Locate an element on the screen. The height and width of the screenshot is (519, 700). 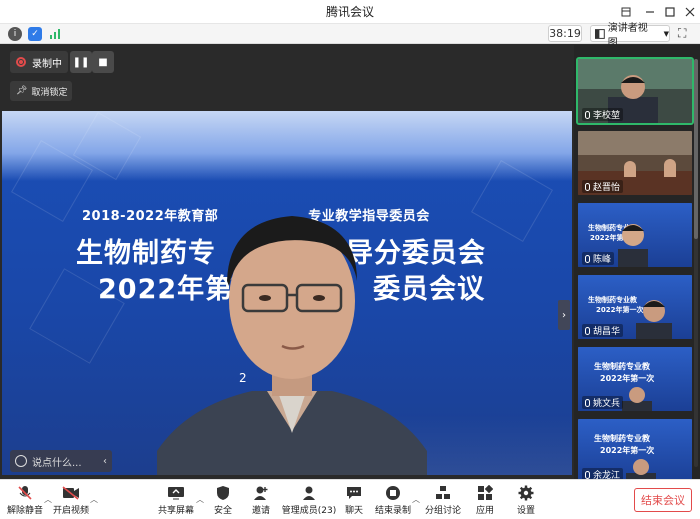
title-bar: 腾讯会议 is located at coordinates (350, 12).